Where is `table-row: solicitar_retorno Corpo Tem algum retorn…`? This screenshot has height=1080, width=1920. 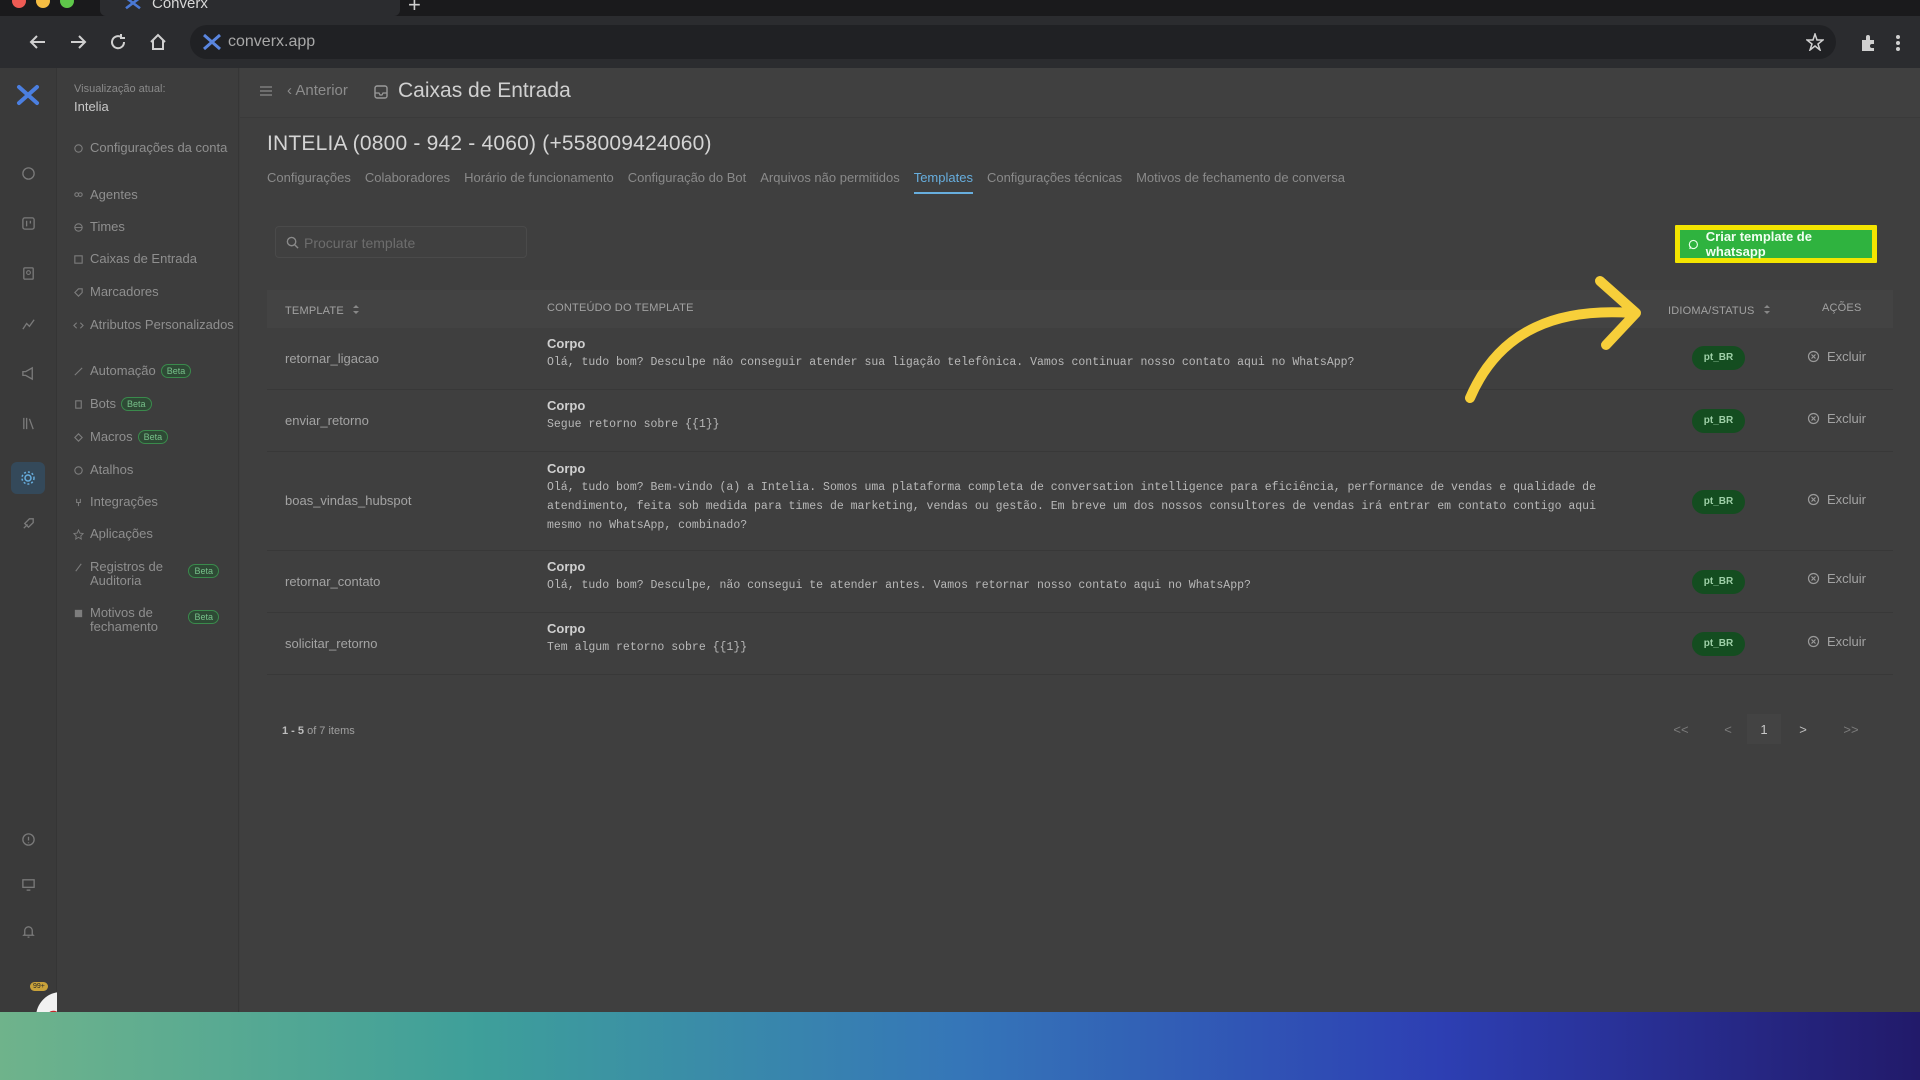 table-row: solicitar_retorno Corpo Tem algum retorn… is located at coordinates (1080, 644).